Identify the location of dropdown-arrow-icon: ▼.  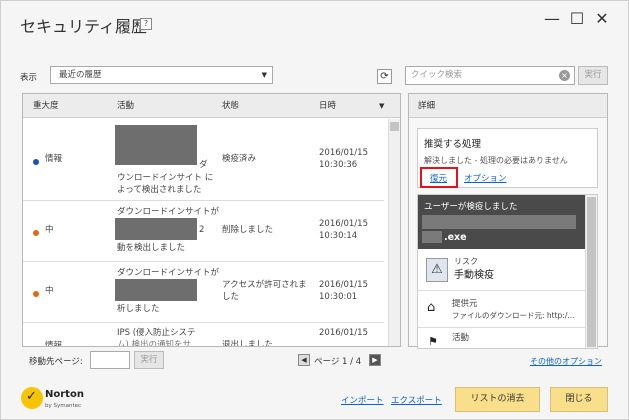
(264, 75).